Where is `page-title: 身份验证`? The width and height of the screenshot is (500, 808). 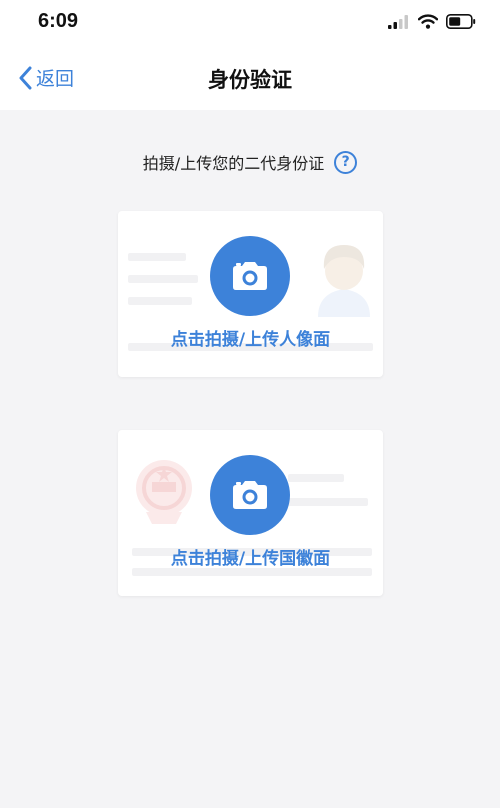
page-title: 身份验证 is located at coordinates (250, 80).